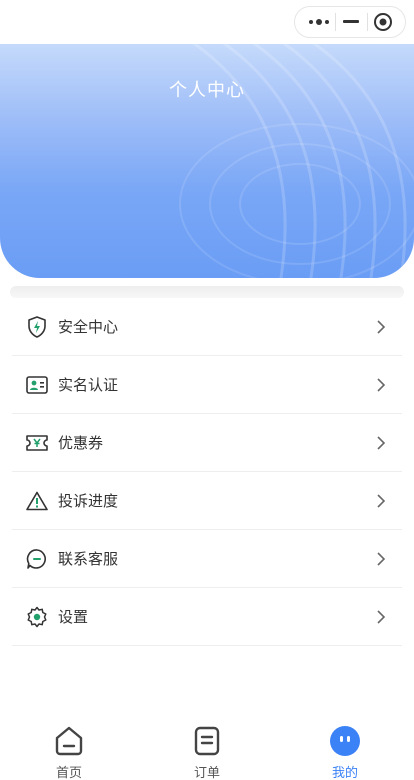 This screenshot has width=414, height=780. I want to click on more-button, so click(319, 22).